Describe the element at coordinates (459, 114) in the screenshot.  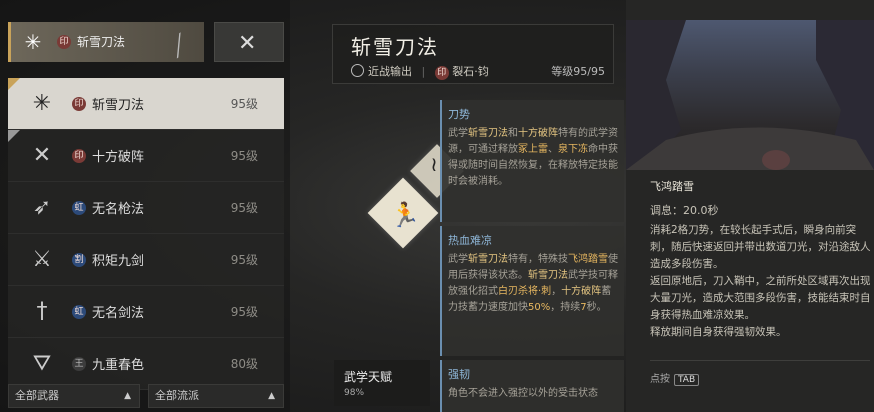
I see `tooltip-heading: 刀势` at that location.